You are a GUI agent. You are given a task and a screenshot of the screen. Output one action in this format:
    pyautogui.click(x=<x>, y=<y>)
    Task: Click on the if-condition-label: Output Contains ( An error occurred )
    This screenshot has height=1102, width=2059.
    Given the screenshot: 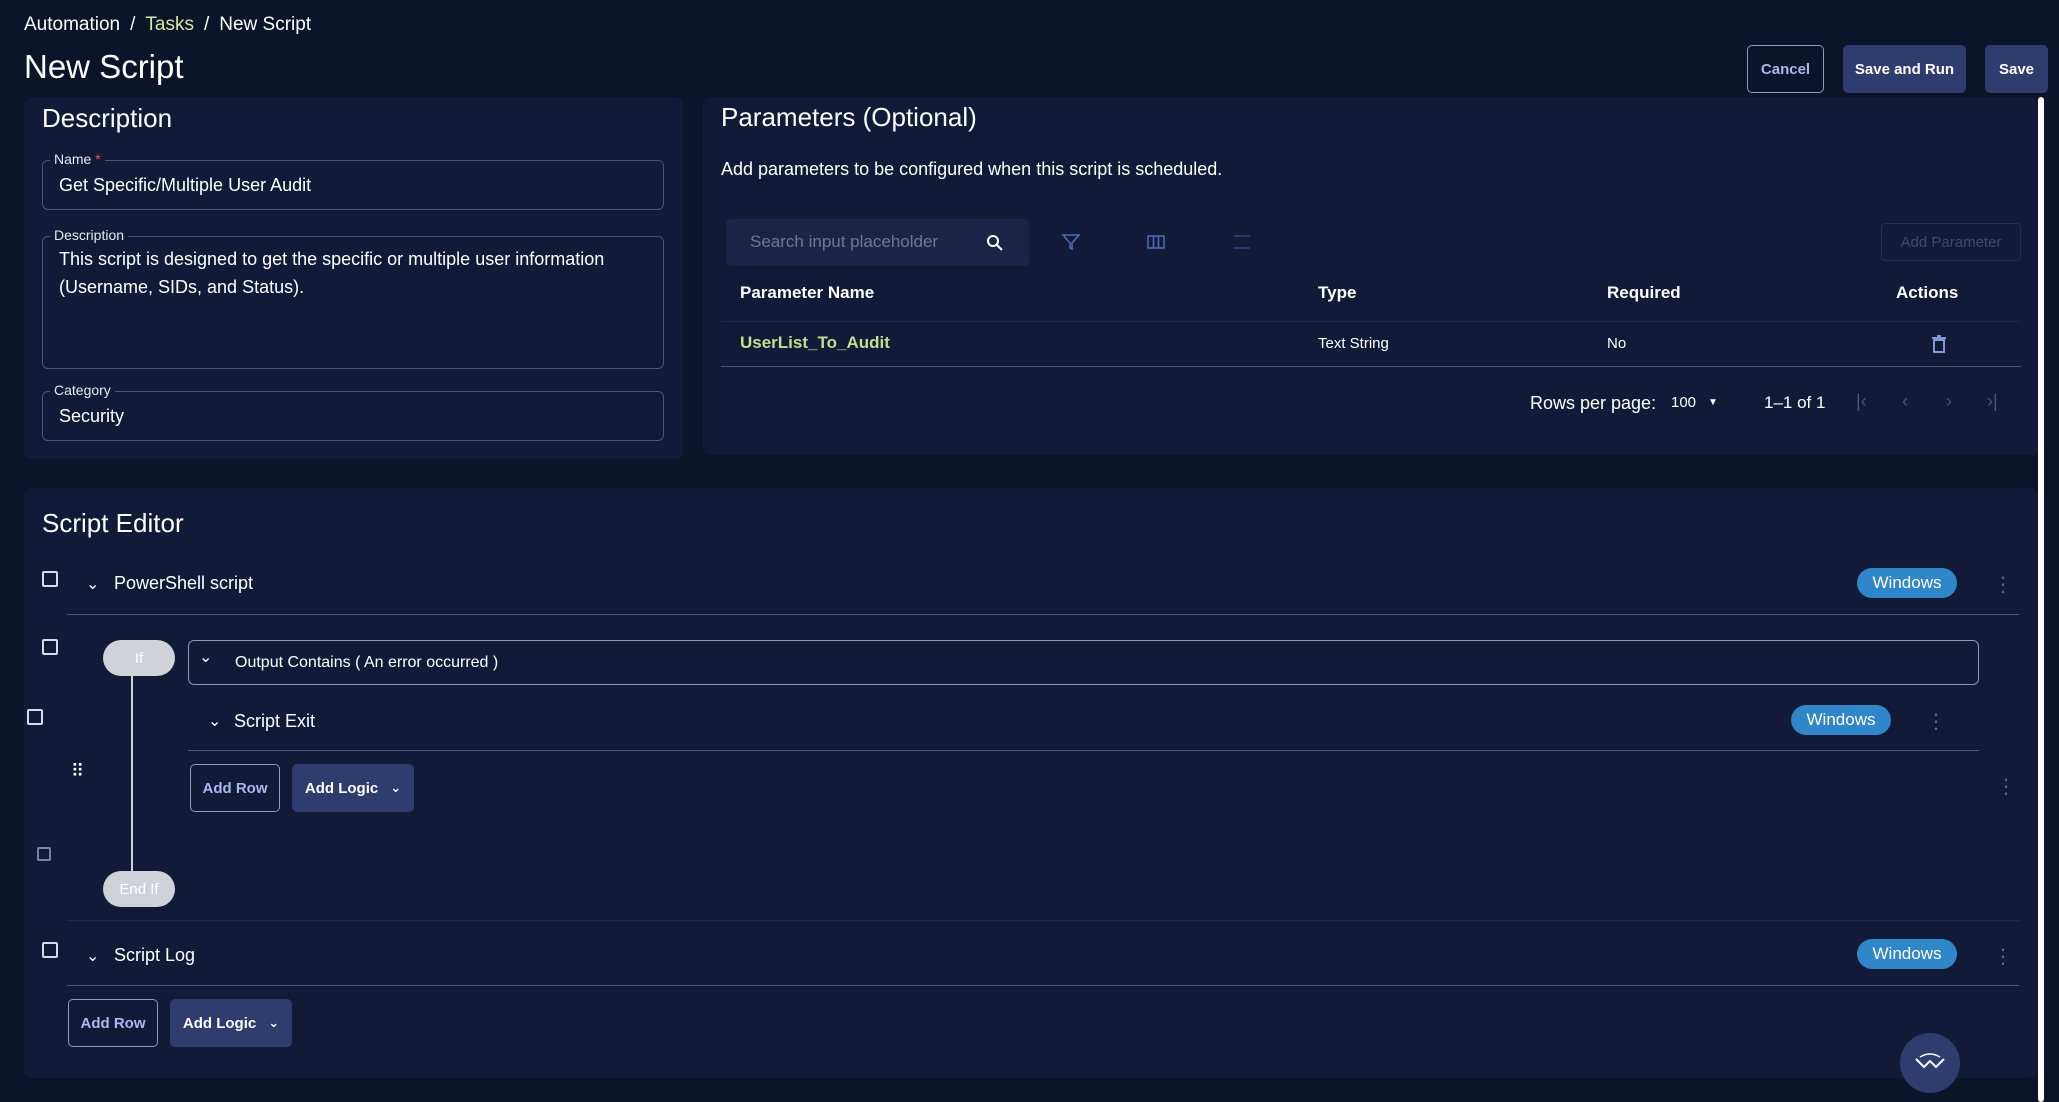 What is the action you would take?
    pyautogui.click(x=367, y=662)
    